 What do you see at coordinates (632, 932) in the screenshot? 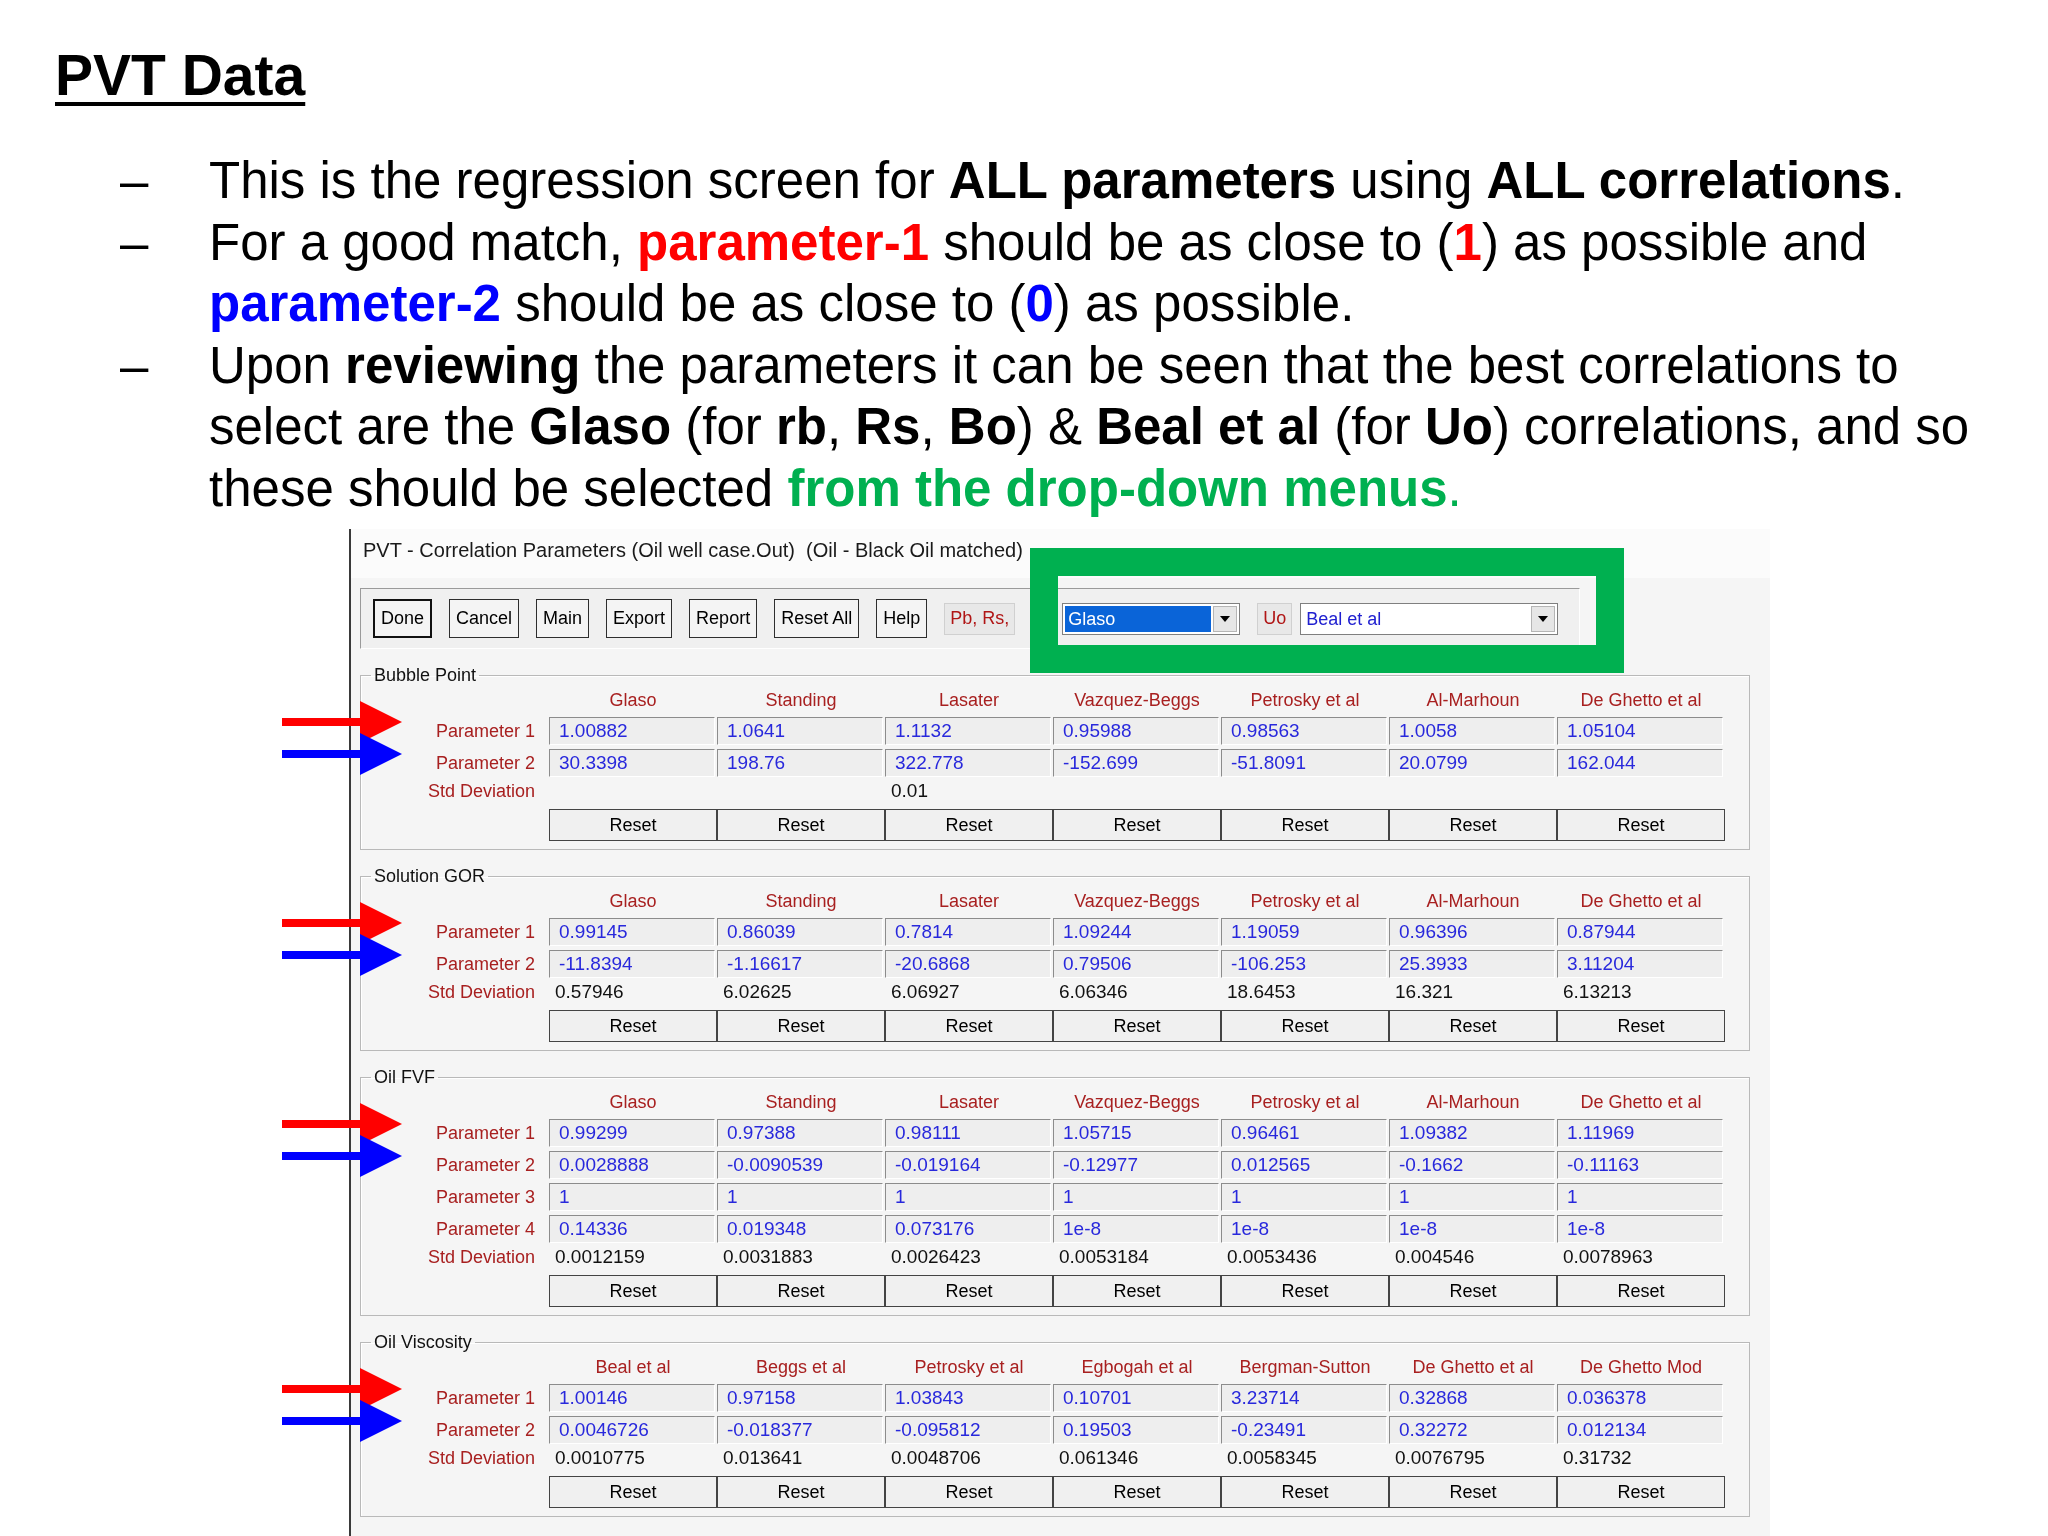
I see `value-field: 0.99145` at bounding box center [632, 932].